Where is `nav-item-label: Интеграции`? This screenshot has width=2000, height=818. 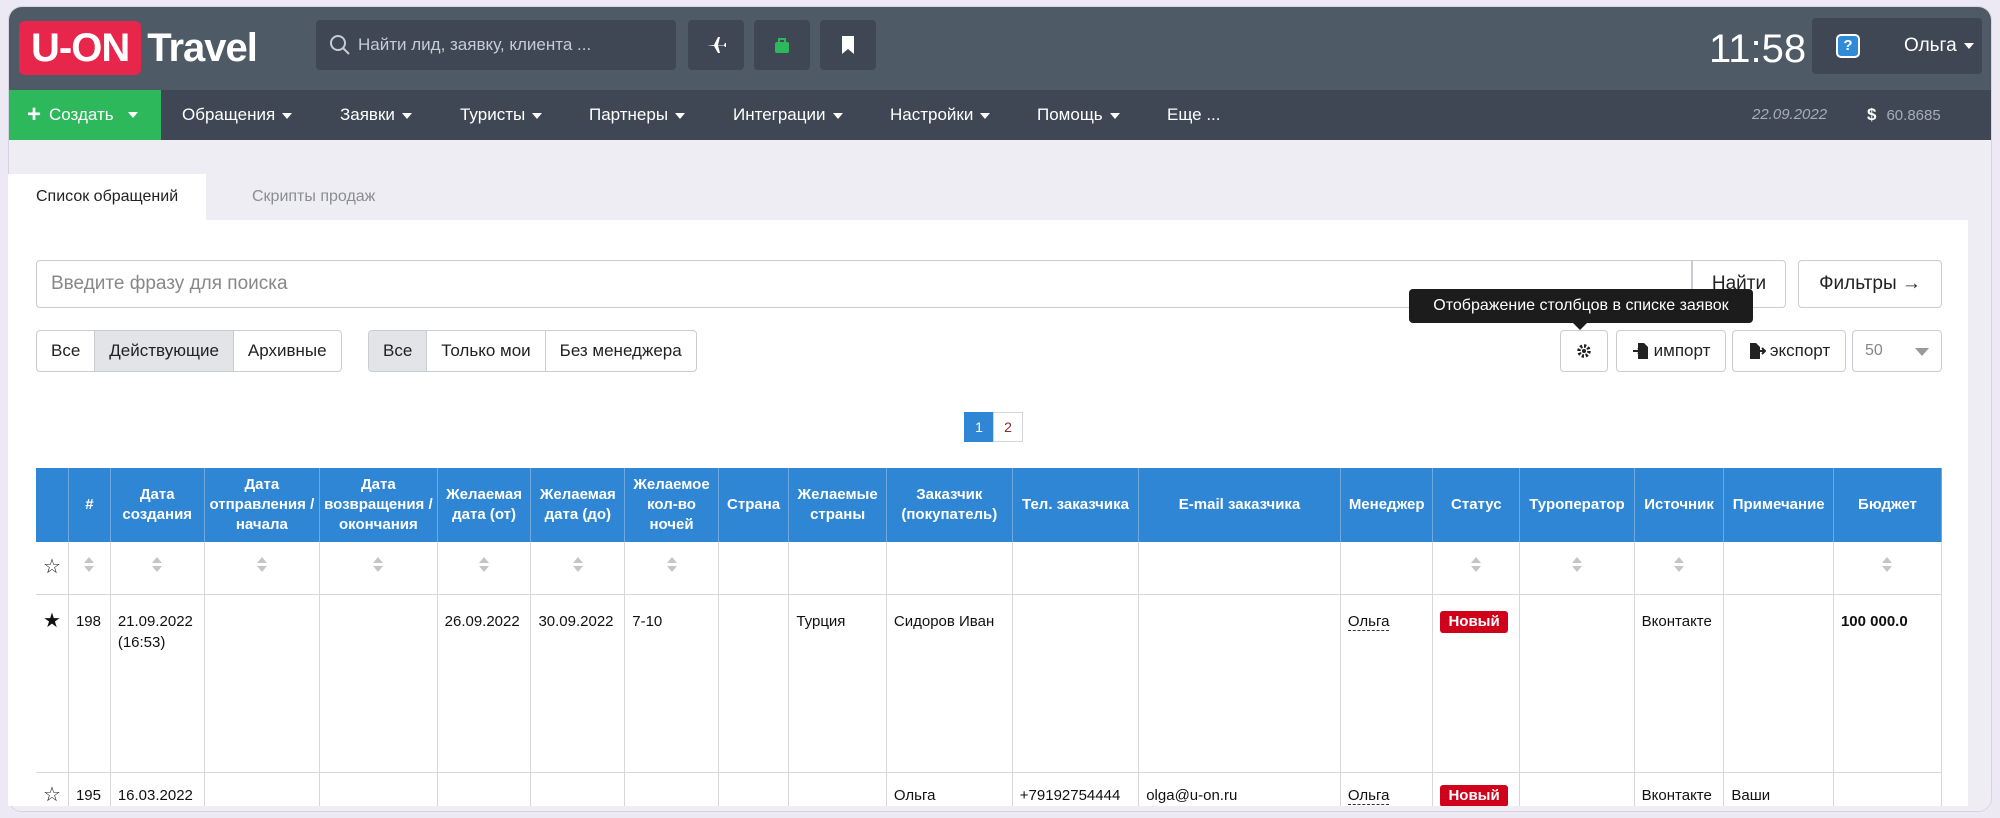
nav-item-label: Интеграции is located at coordinates (779, 114).